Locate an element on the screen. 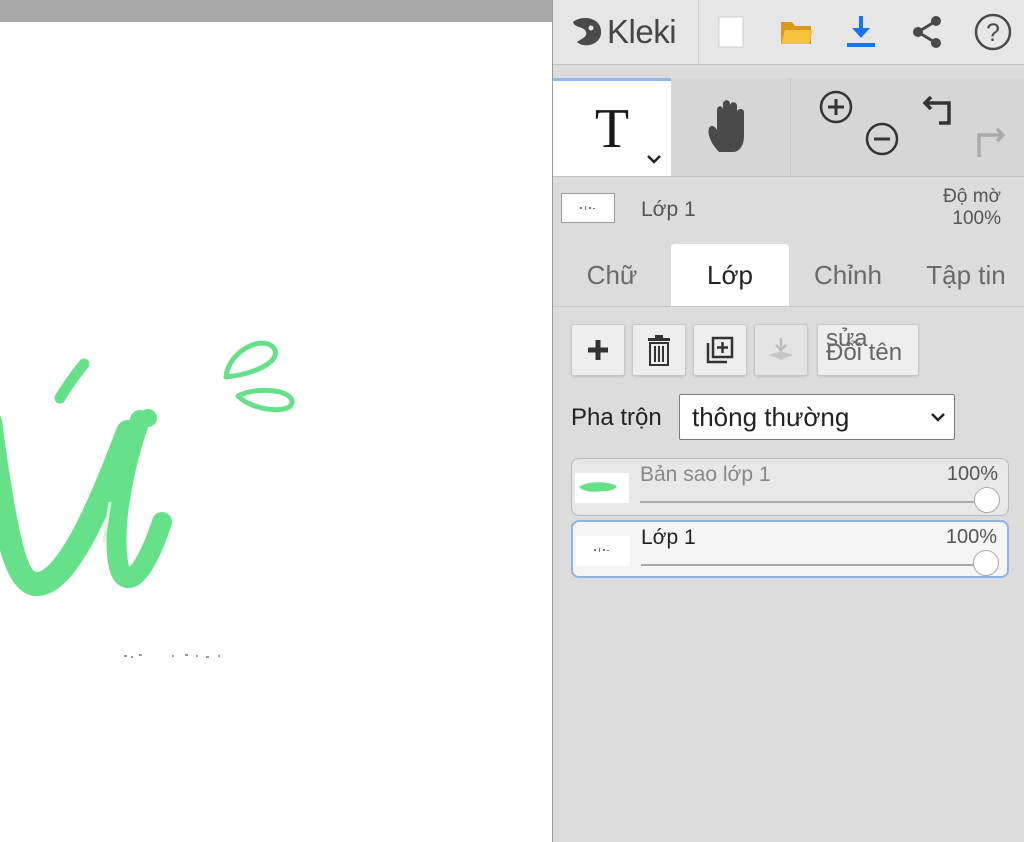 The height and width of the screenshot is (842, 1024). current-layer-name: Lớp 1 is located at coordinates (668, 209).